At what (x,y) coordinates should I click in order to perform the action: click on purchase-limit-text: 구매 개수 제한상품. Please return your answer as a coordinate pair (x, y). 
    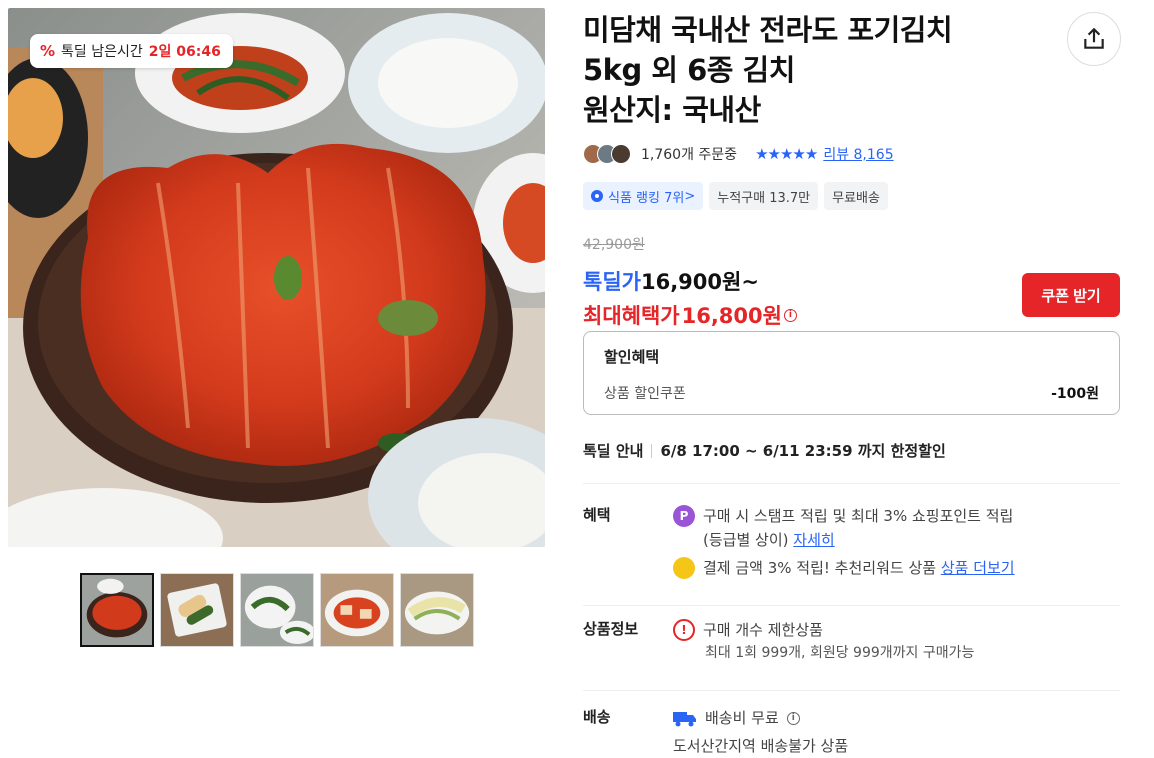
    Looking at the image, I should click on (763, 630).